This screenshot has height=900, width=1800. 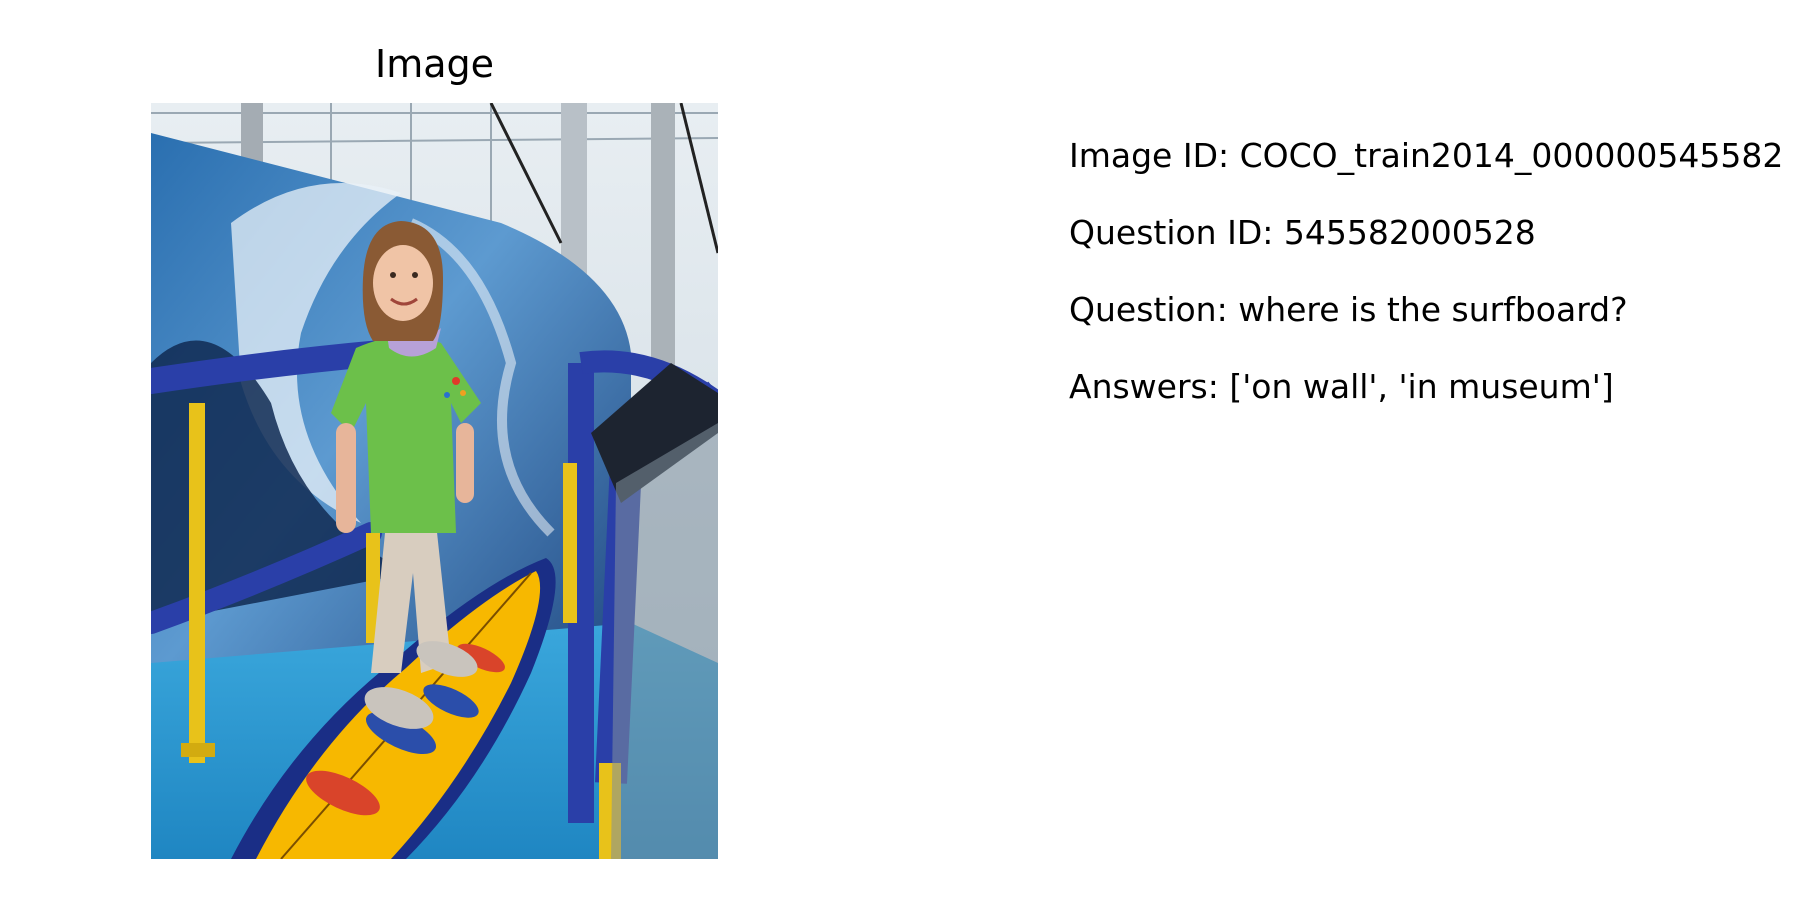 I want to click on answers-text: Answers: ['on wall', 'in museum'], so click(x=1341, y=386).